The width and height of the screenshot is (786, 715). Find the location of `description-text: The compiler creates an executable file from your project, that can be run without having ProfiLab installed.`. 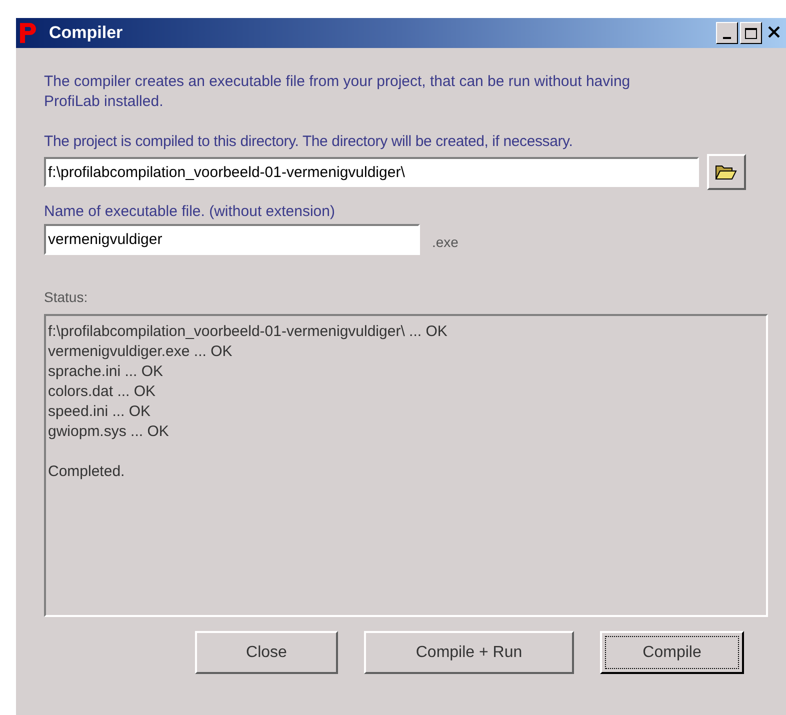

description-text: The compiler creates an executable file from your project, that can be run without having ProfiLab installed. is located at coordinates (338, 92).